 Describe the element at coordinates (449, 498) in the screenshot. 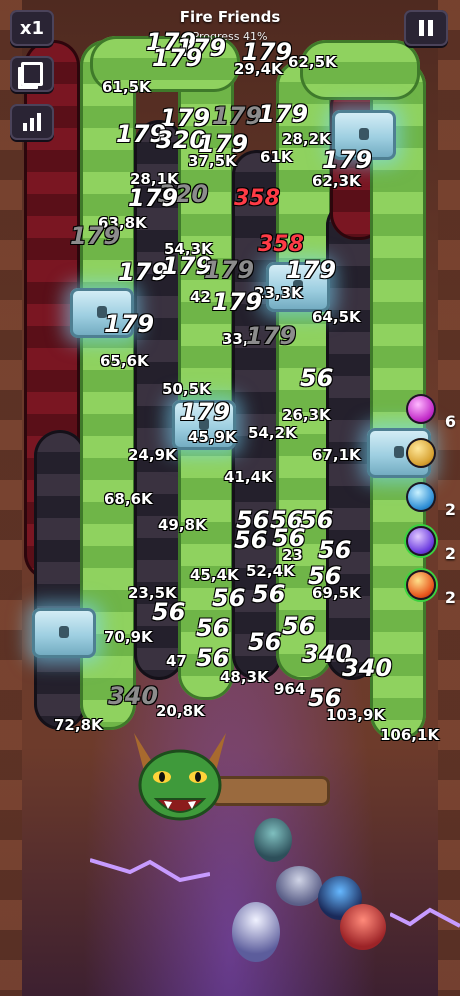

I see `right-cliff` at that location.